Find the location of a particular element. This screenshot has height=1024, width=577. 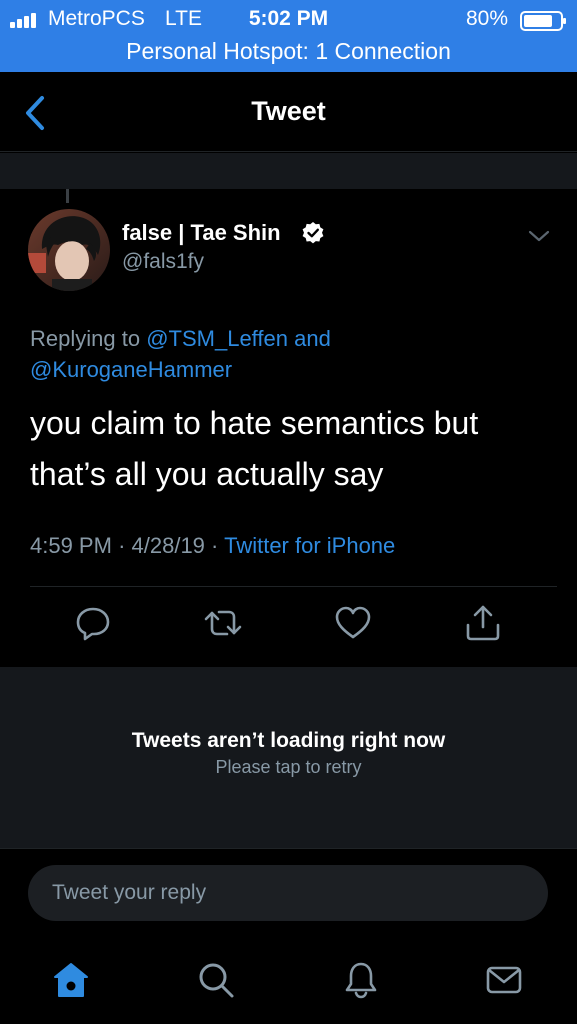

tweet-meta: 4:59 PM · 4/28/19 · Twitter for iPhone is located at coordinates (212, 546).